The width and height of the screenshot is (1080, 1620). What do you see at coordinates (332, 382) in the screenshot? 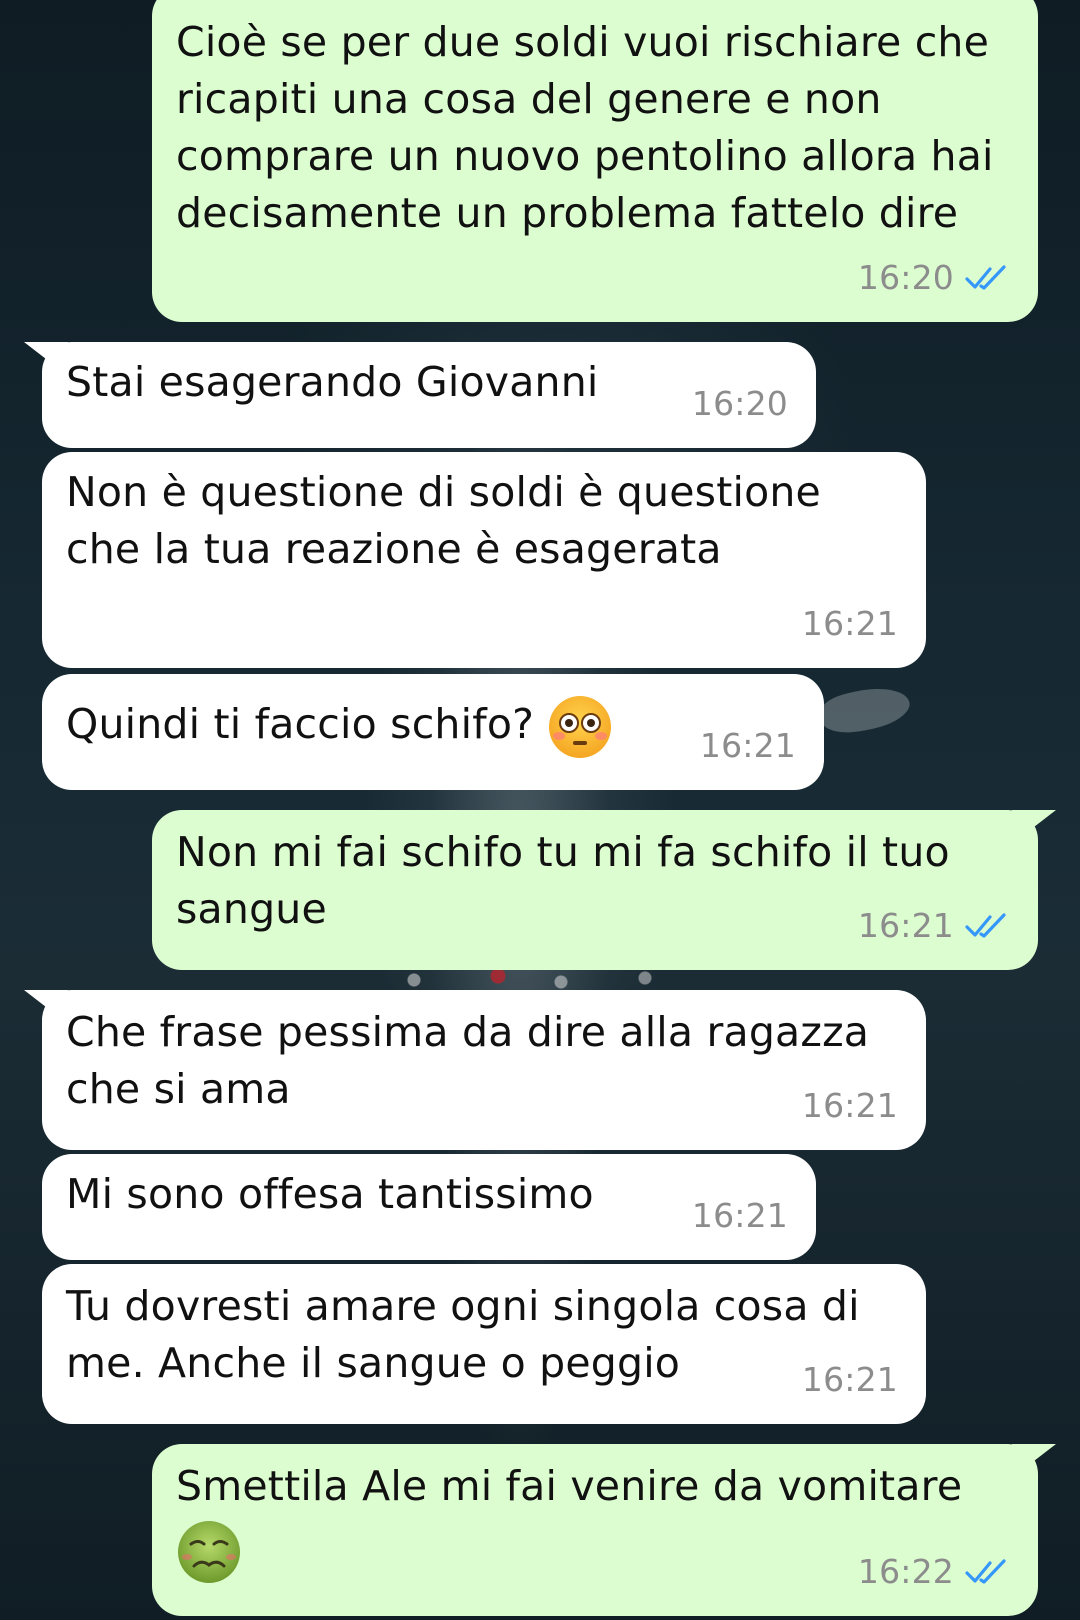
I see `message-text: Stai esagerando Giovanni` at bounding box center [332, 382].